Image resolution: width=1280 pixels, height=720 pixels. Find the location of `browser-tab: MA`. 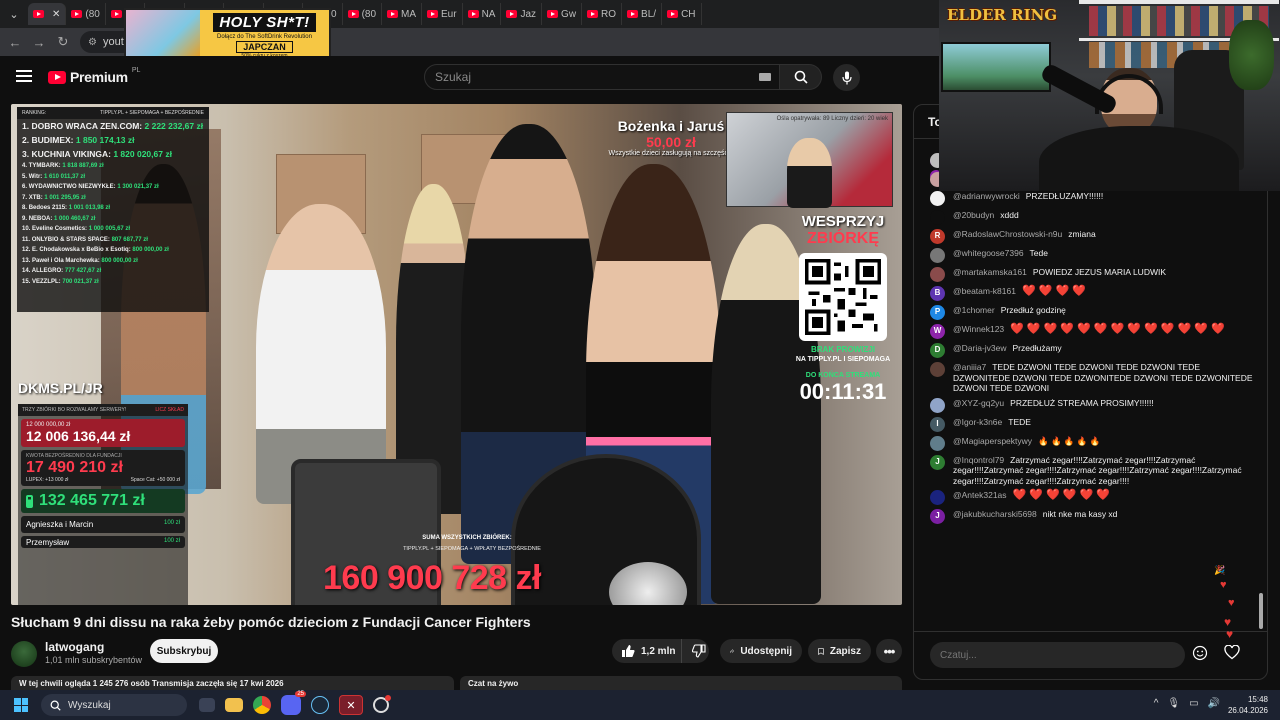

browser-tab: MA is located at coordinates (402, 14).